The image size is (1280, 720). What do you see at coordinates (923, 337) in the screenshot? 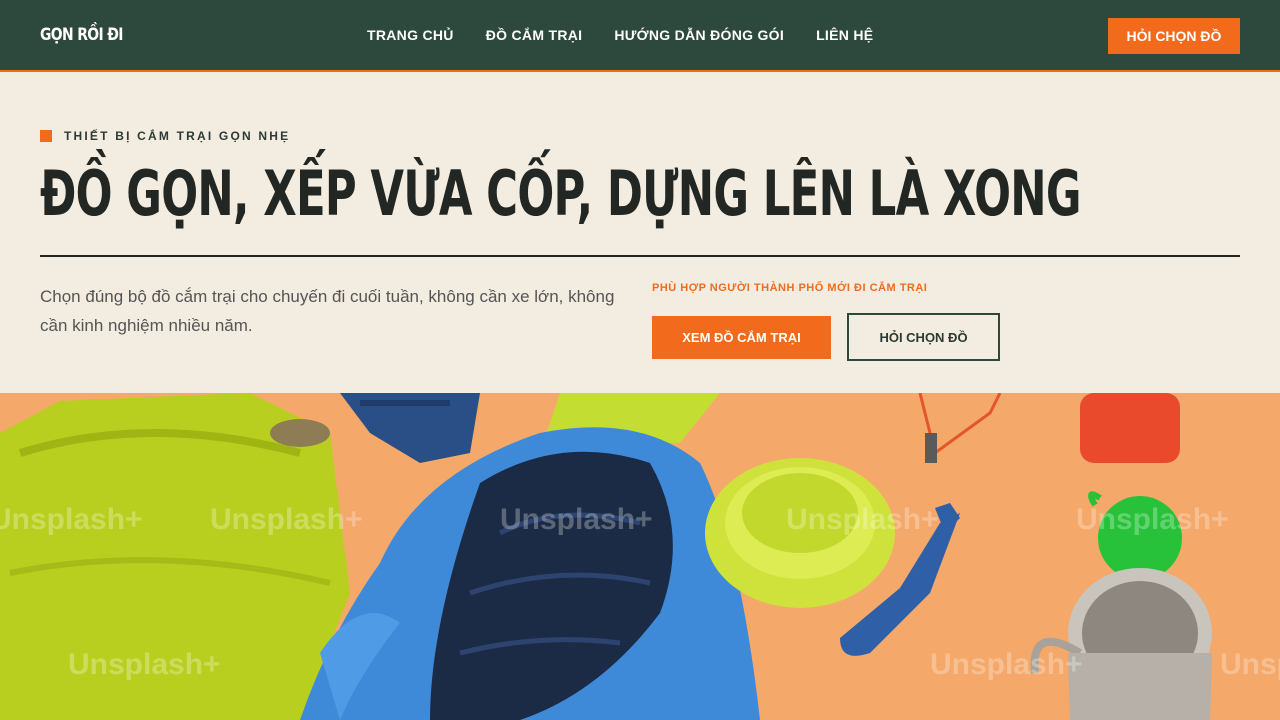
I see `ask-gear-button: HỎI CHỌN ĐỒ` at bounding box center [923, 337].